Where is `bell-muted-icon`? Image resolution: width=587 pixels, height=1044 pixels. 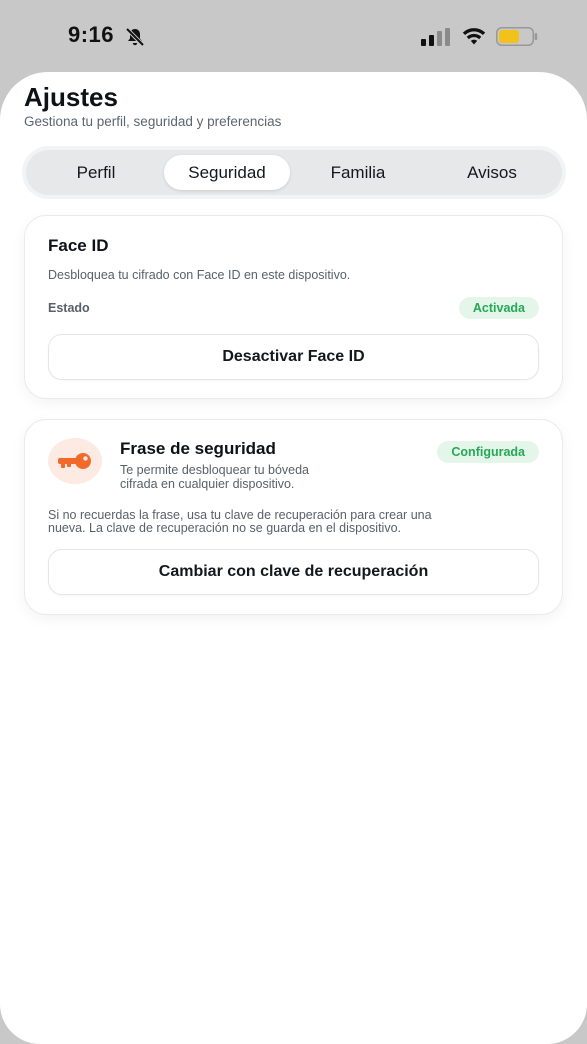 bell-muted-icon is located at coordinates (135, 37).